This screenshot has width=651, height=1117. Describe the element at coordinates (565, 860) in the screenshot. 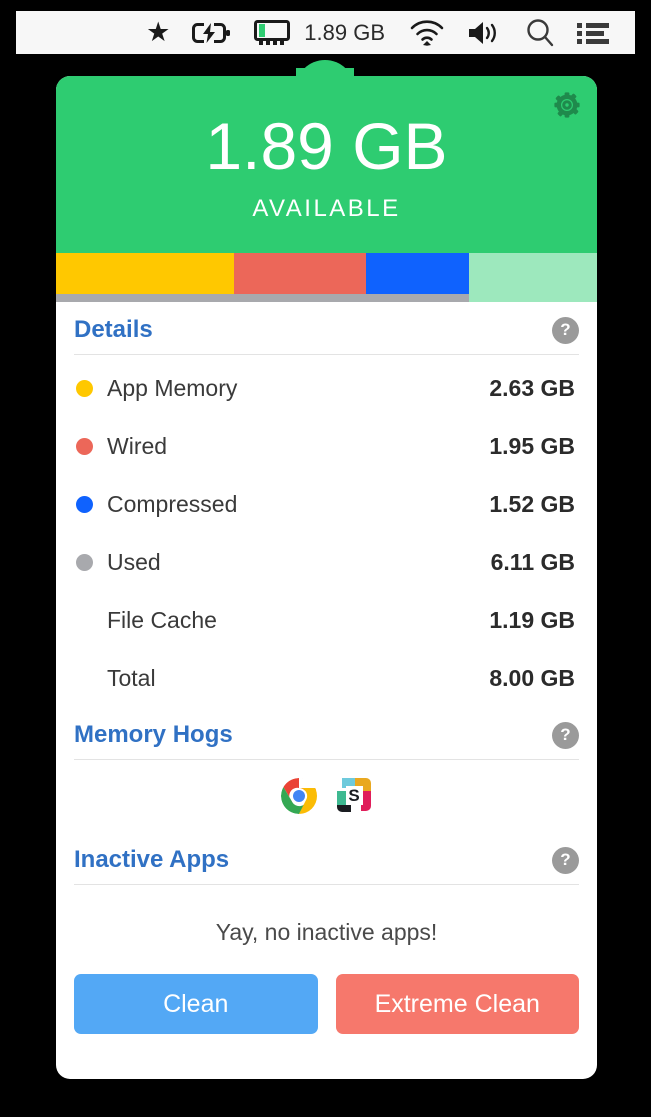

I see `inactive-apps-help-icon: ?` at that location.